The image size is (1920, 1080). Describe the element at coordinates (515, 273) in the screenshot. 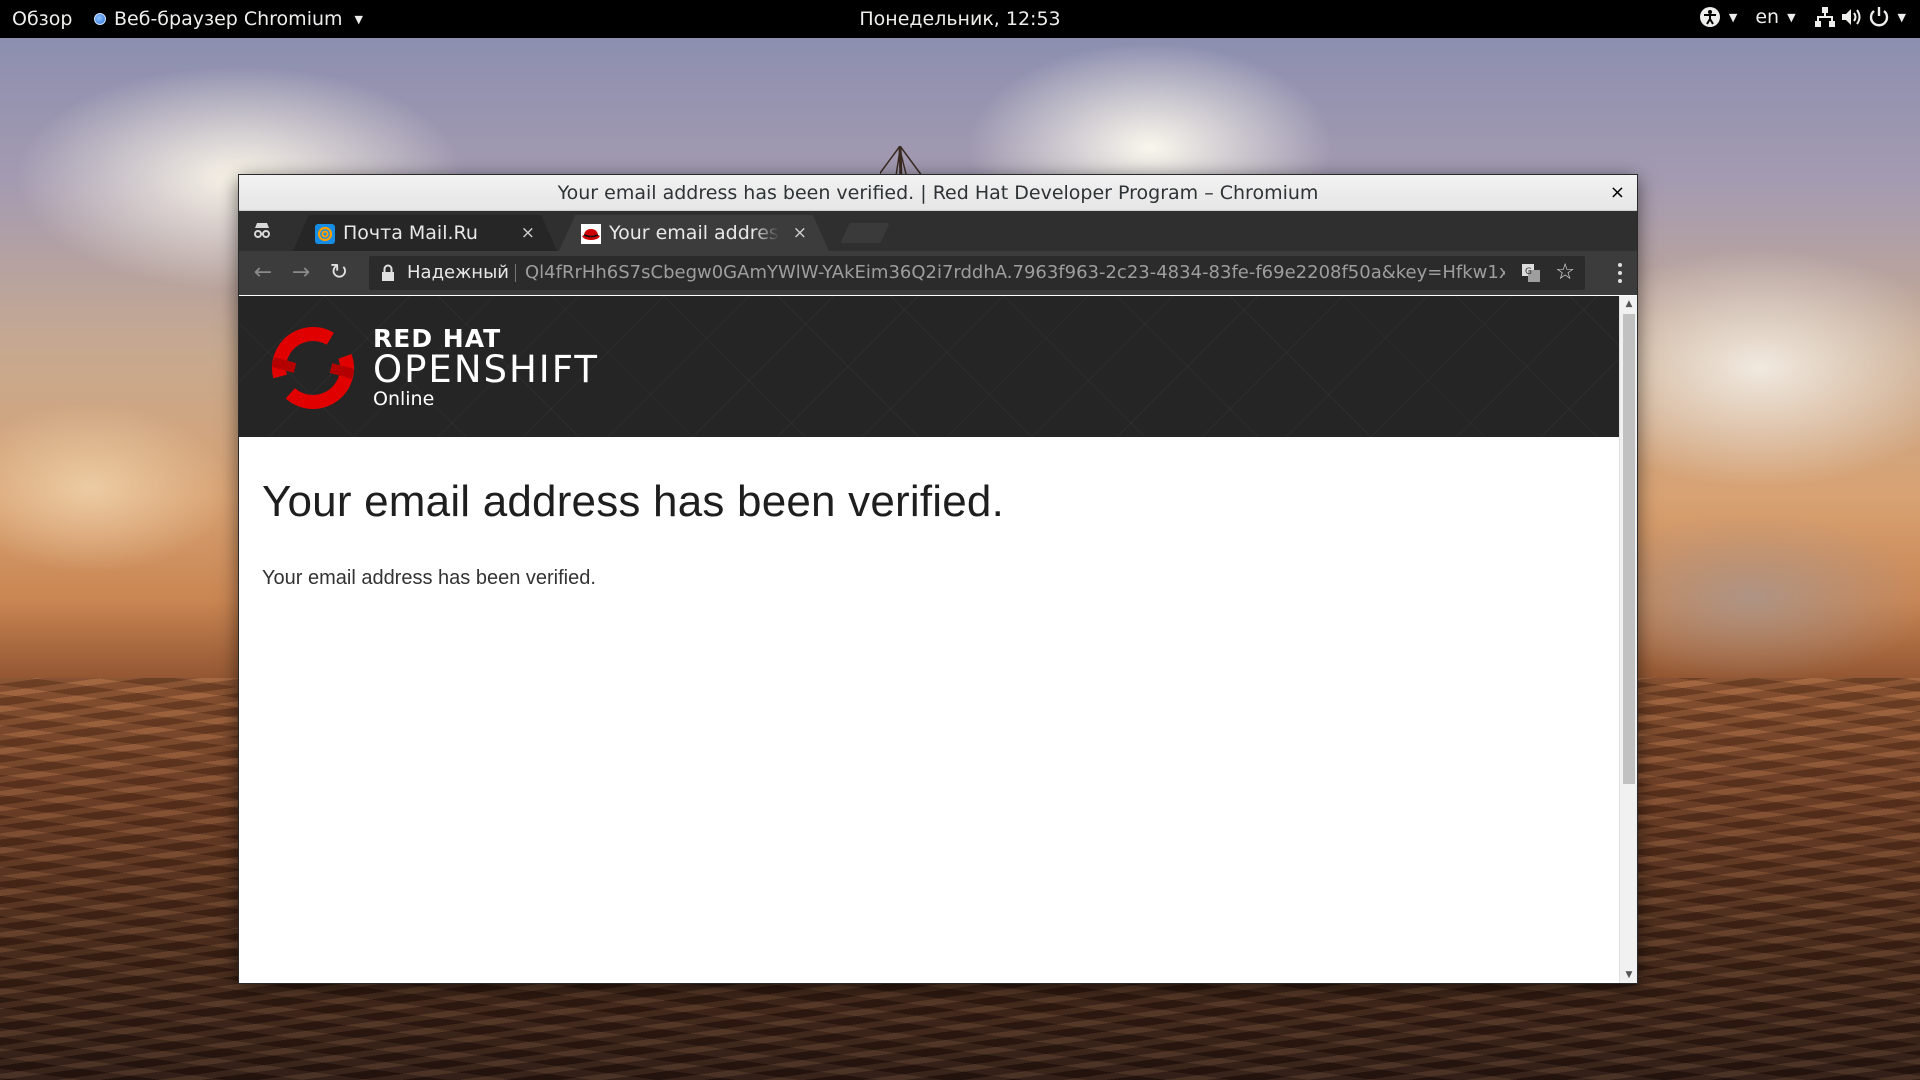

I see `omnibox-divider` at that location.